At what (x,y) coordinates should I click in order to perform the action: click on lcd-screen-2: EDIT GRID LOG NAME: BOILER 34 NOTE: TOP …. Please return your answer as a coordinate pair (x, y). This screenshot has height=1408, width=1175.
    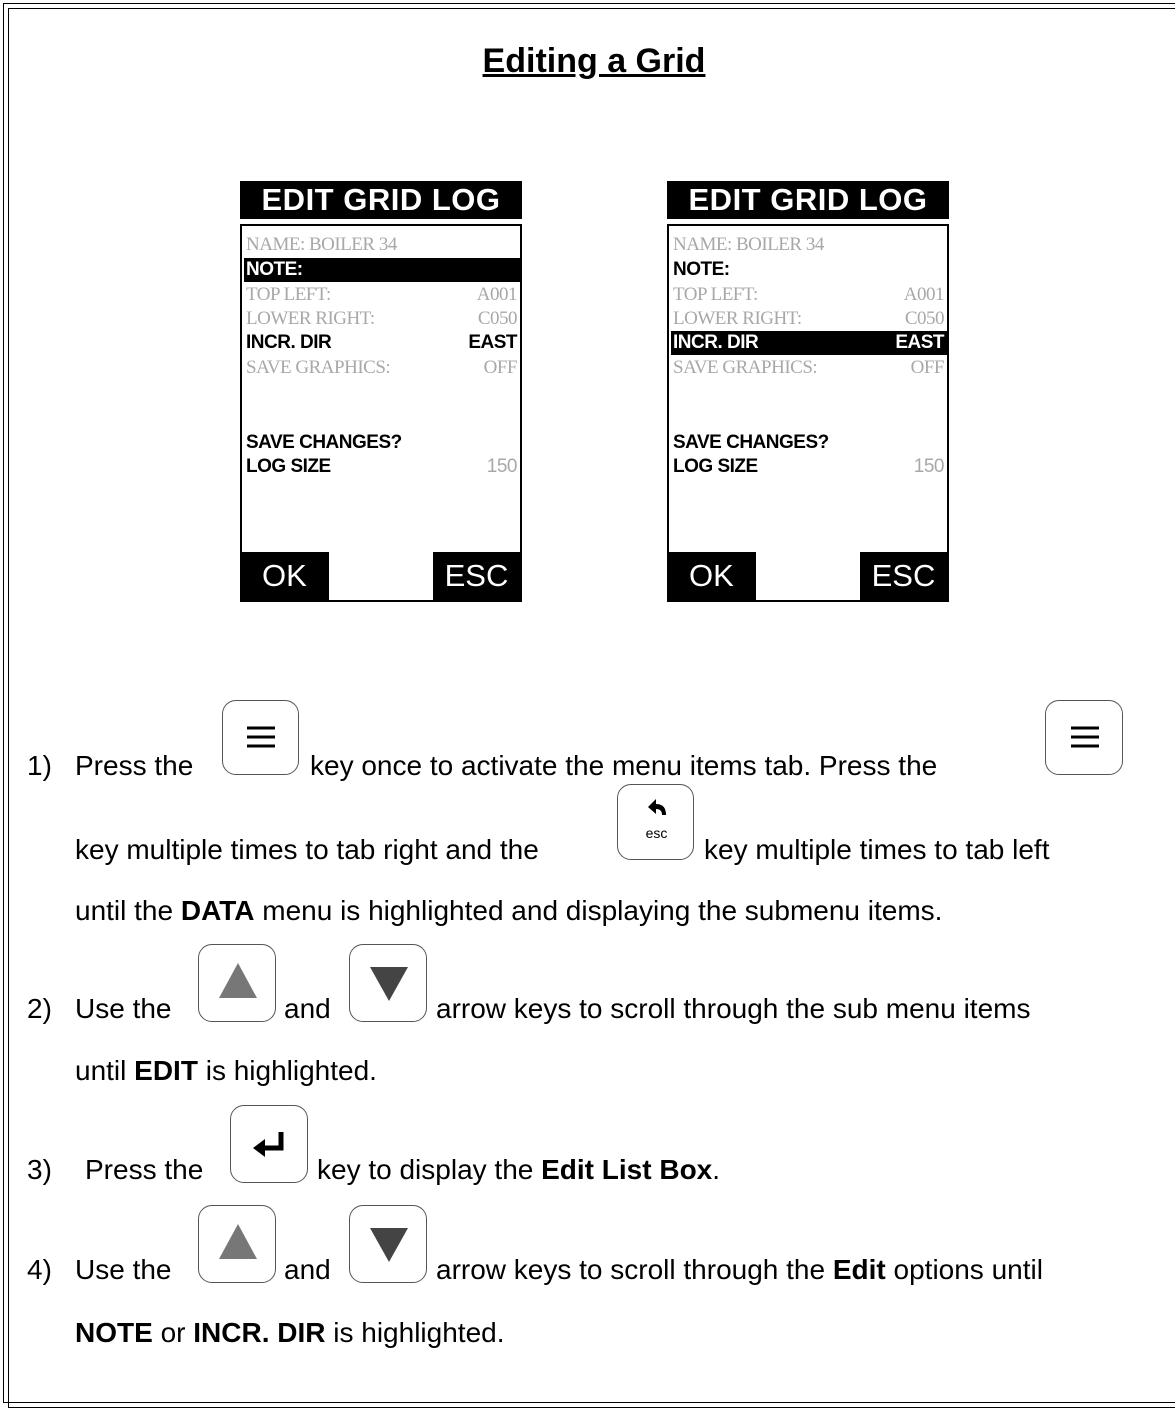
    Looking at the image, I should click on (808, 391).